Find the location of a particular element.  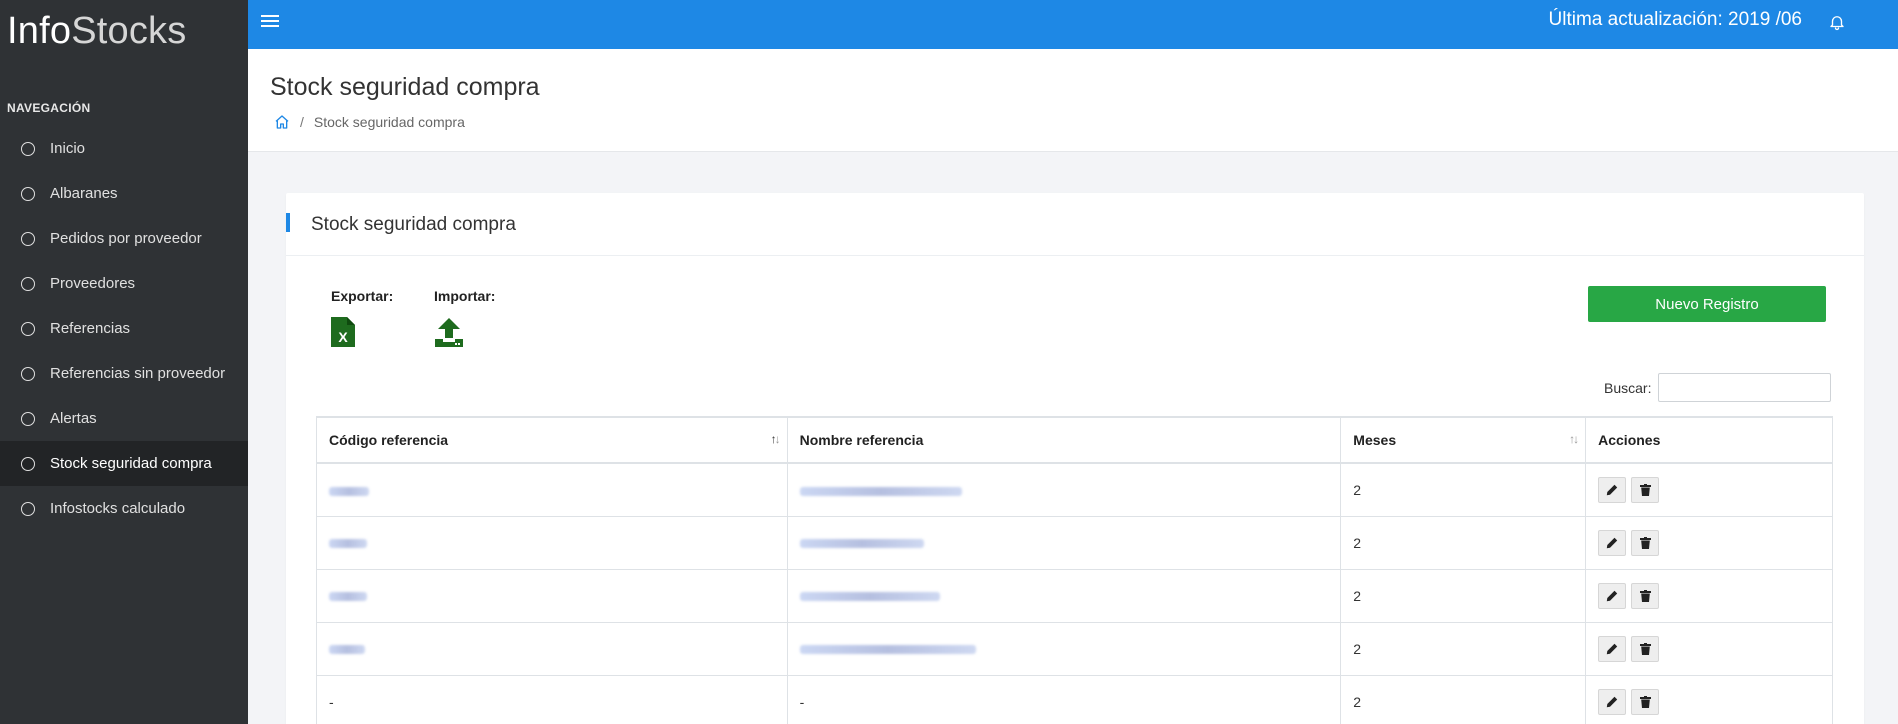

sidebar-item-referencias: Referencias is located at coordinates (124, 328).